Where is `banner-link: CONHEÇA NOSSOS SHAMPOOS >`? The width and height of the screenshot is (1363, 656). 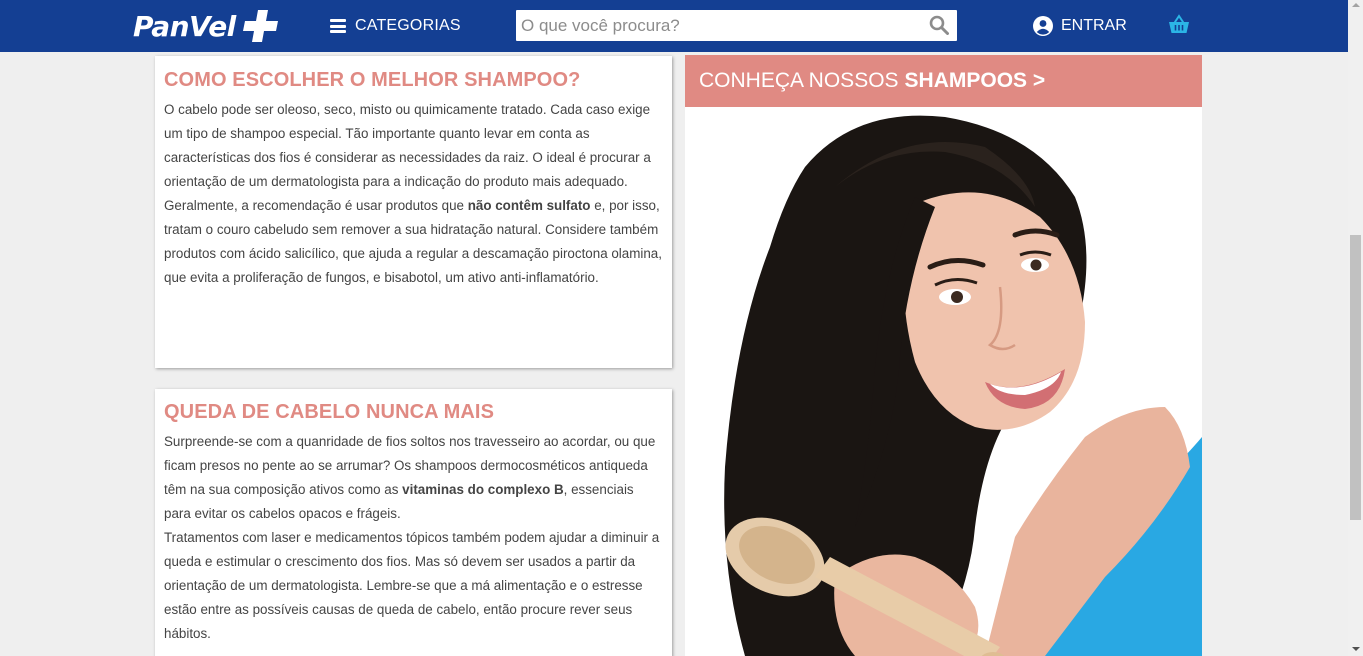
banner-link: CONHEÇA NOSSOS SHAMPOOS > is located at coordinates (943, 81).